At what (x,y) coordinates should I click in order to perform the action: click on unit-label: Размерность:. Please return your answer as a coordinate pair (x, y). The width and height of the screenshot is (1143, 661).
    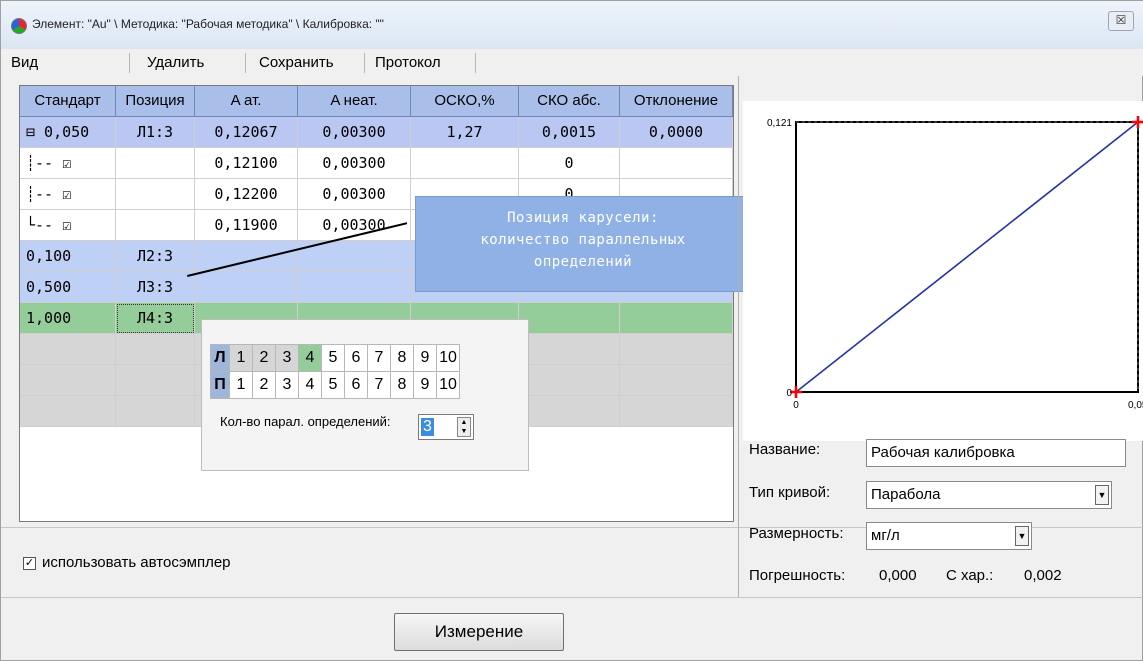
    Looking at the image, I should click on (796, 533).